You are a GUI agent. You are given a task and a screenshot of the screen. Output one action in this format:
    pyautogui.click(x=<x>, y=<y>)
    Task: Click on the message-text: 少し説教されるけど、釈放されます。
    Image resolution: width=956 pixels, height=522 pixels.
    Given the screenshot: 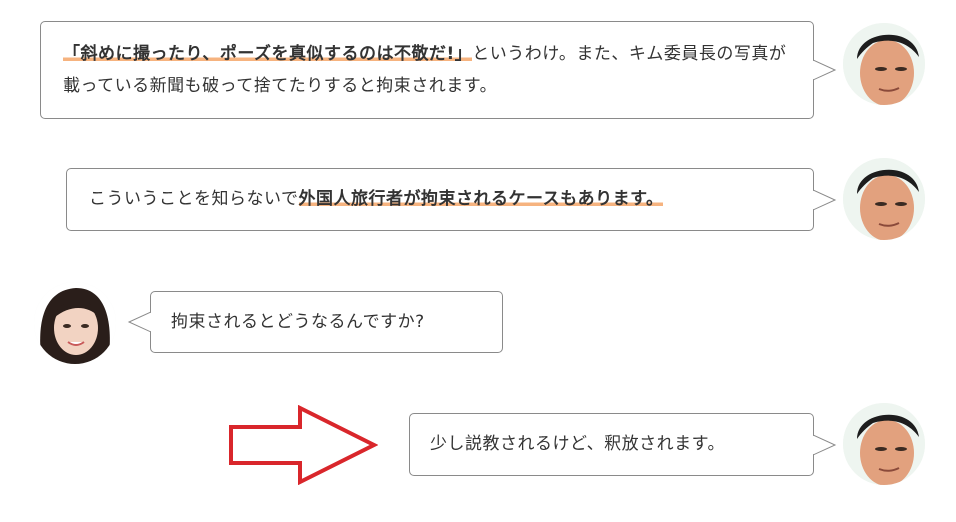 What is the action you would take?
    pyautogui.click(x=577, y=444)
    